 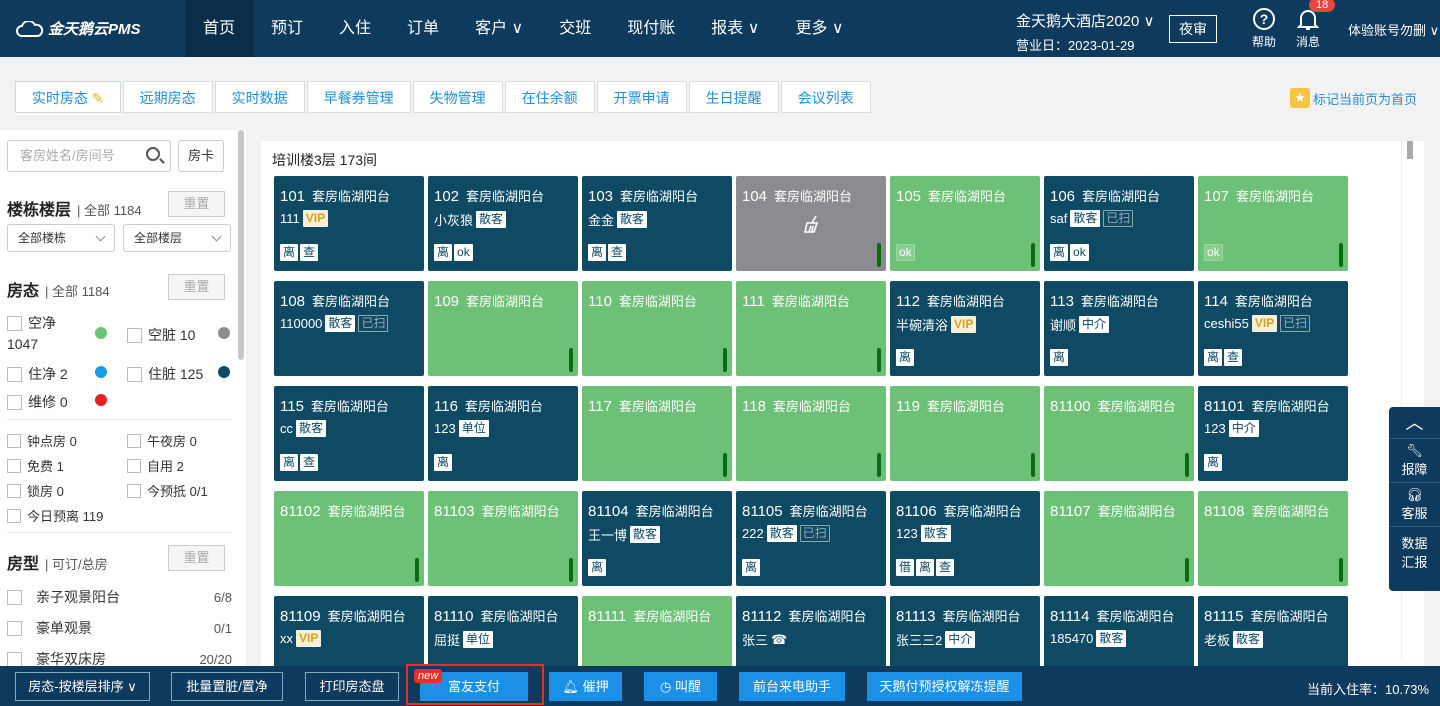 What do you see at coordinates (349, 328) in the screenshot?
I see `room-card: 108 套房临湖阳台 110000 散客 已扫` at bounding box center [349, 328].